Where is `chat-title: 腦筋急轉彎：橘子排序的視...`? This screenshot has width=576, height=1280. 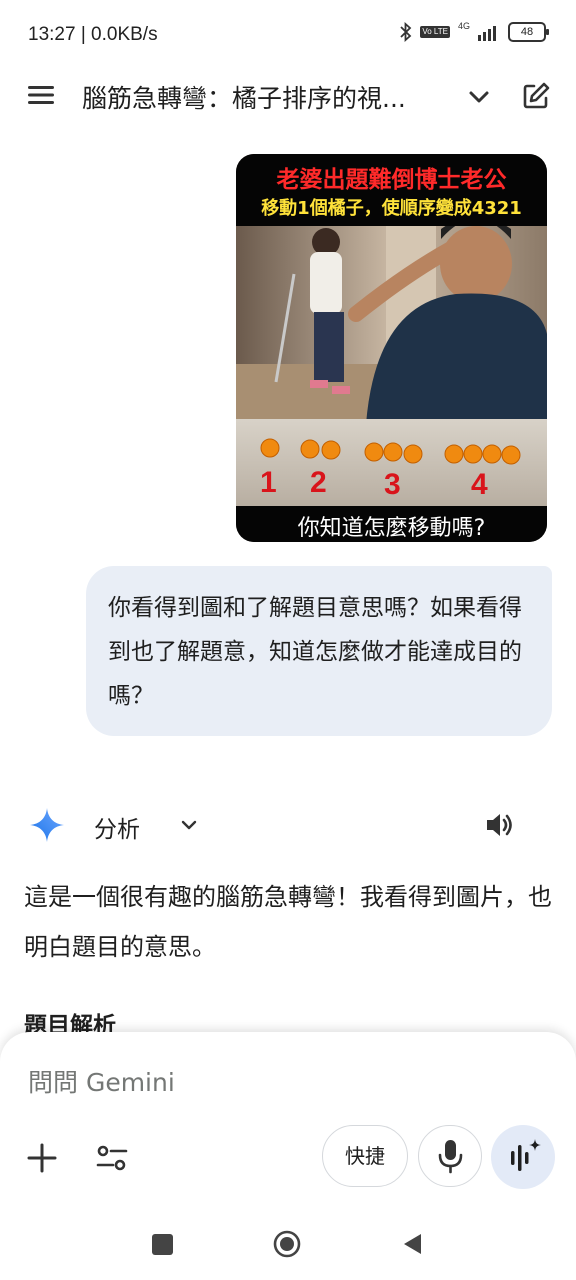
chat-title: 腦筋急轉彎：橘子排序的視... is located at coordinates (262, 97).